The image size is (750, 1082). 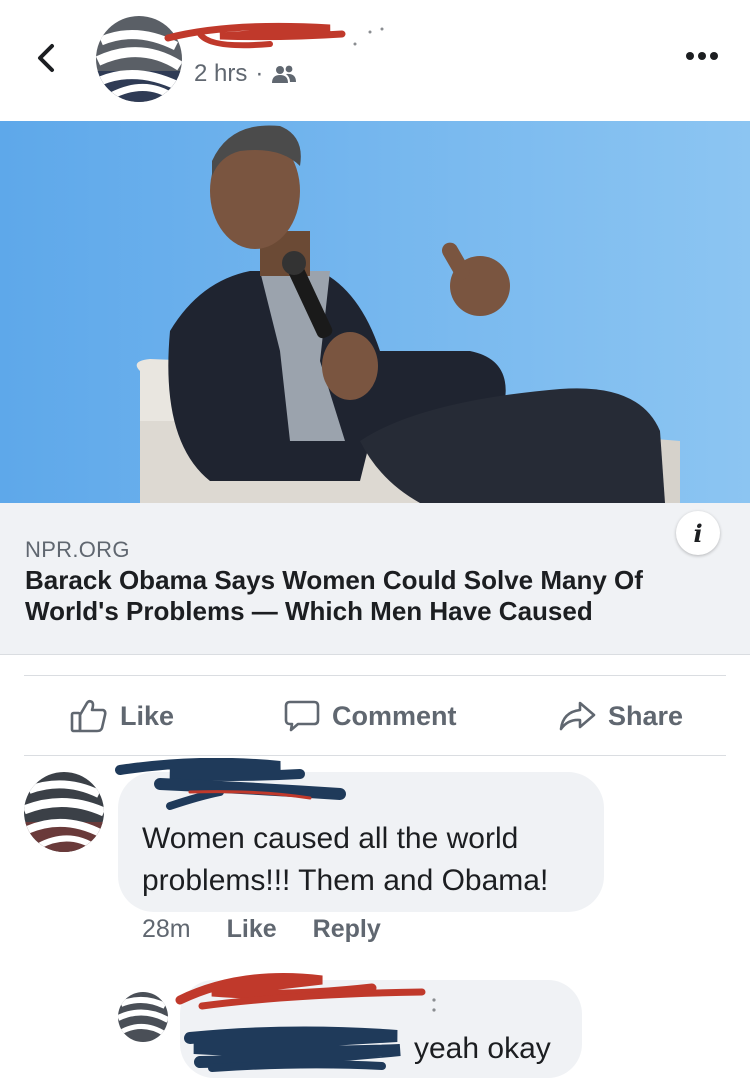 I want to click on friends-icon, so click(x=284, y=74).